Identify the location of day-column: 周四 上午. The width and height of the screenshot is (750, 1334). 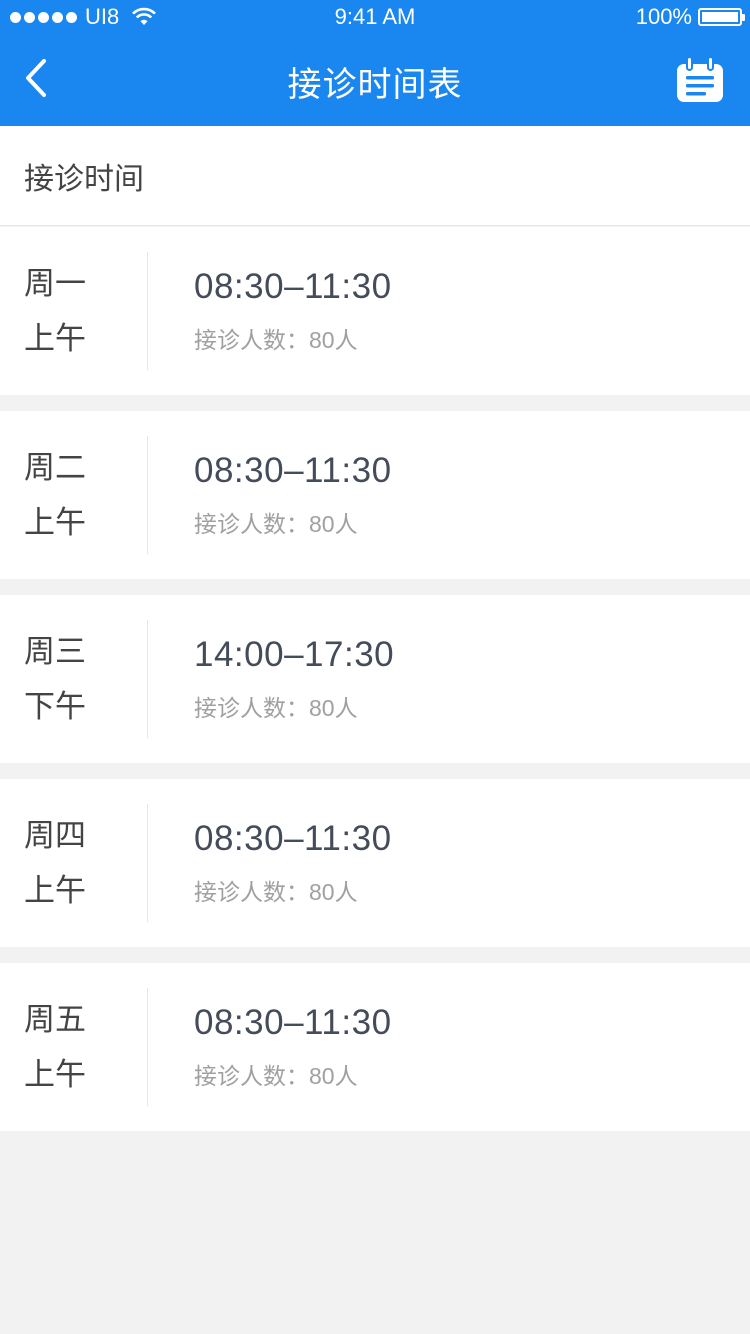
(74, 863).